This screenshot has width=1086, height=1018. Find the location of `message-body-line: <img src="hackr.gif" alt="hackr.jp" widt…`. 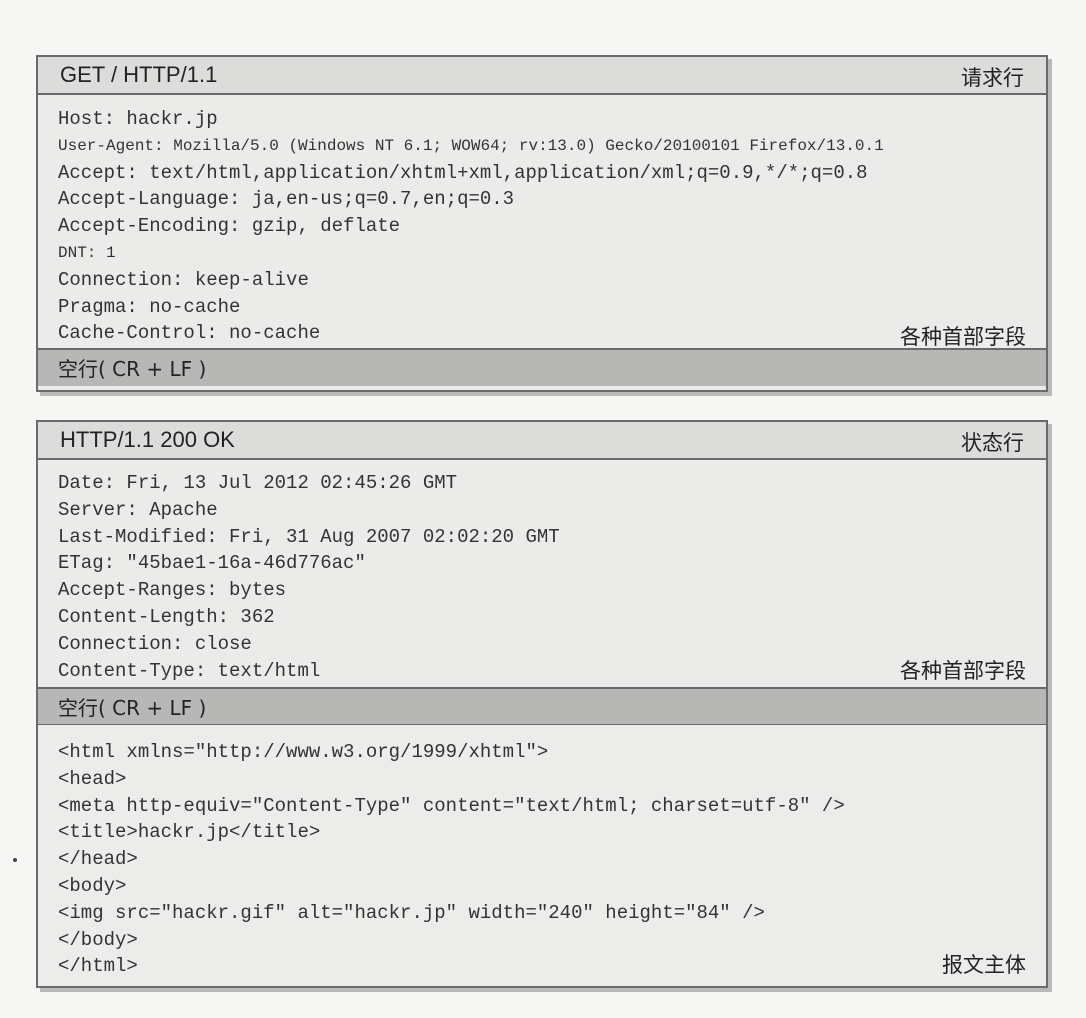

message-body-line: <img src="hackr.gif" alt="hackr.jp" widt… is located at coordinates (411, 912).